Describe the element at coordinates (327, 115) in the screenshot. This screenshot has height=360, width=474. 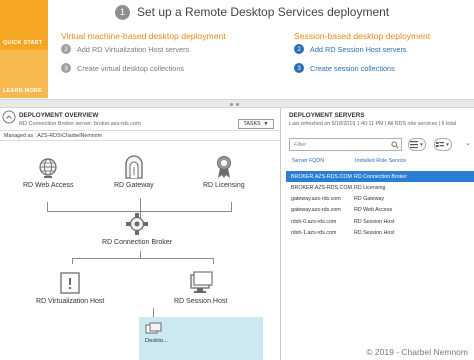
I see `servers-title: DEPLOYMENT SERVERS` at that location.